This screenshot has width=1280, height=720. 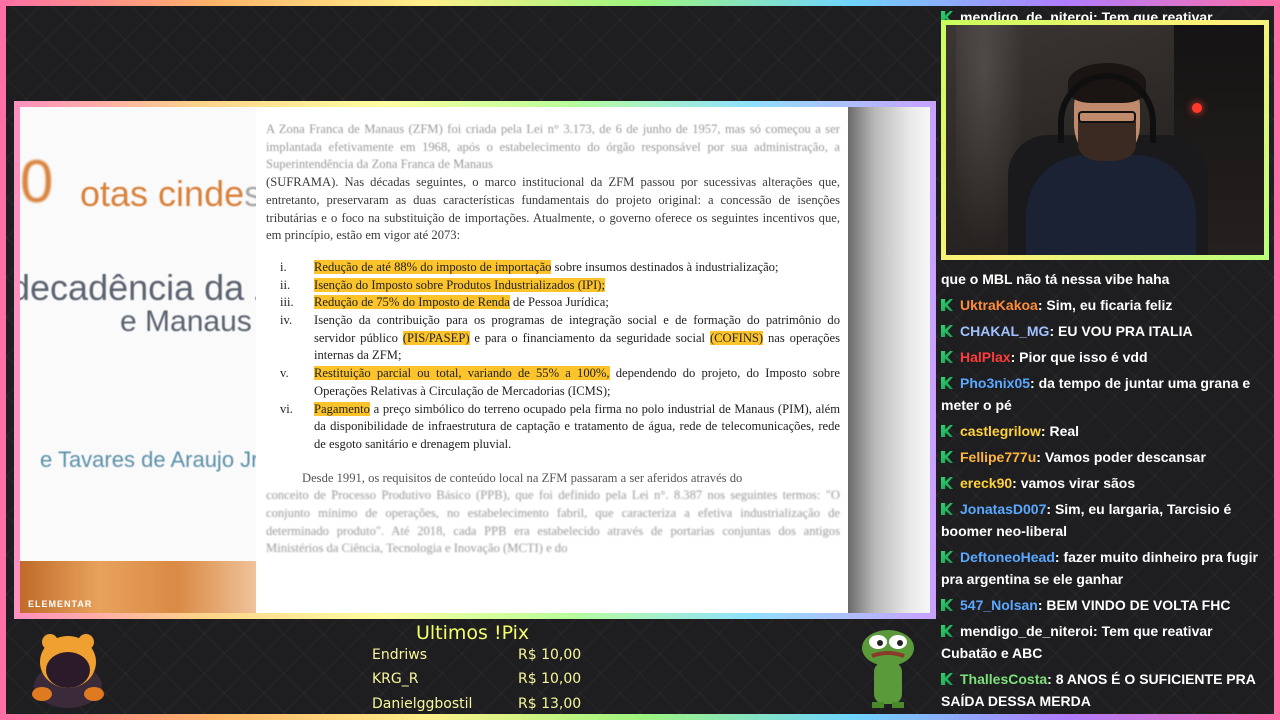 I want to click on frog-emote-icon, so click(x=888, y=669).